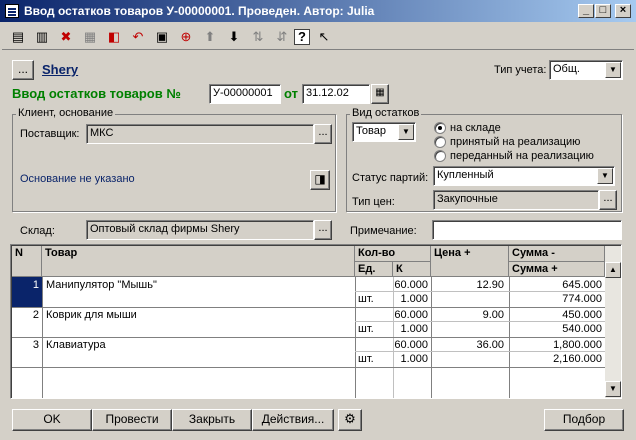 Image resolution: width=636 pixels, height=440 pixels. What do you see at coordinates (613, 389) in the screenshot?
I see `scroll-down-icon: ▼` at bounding box center [613, 389].